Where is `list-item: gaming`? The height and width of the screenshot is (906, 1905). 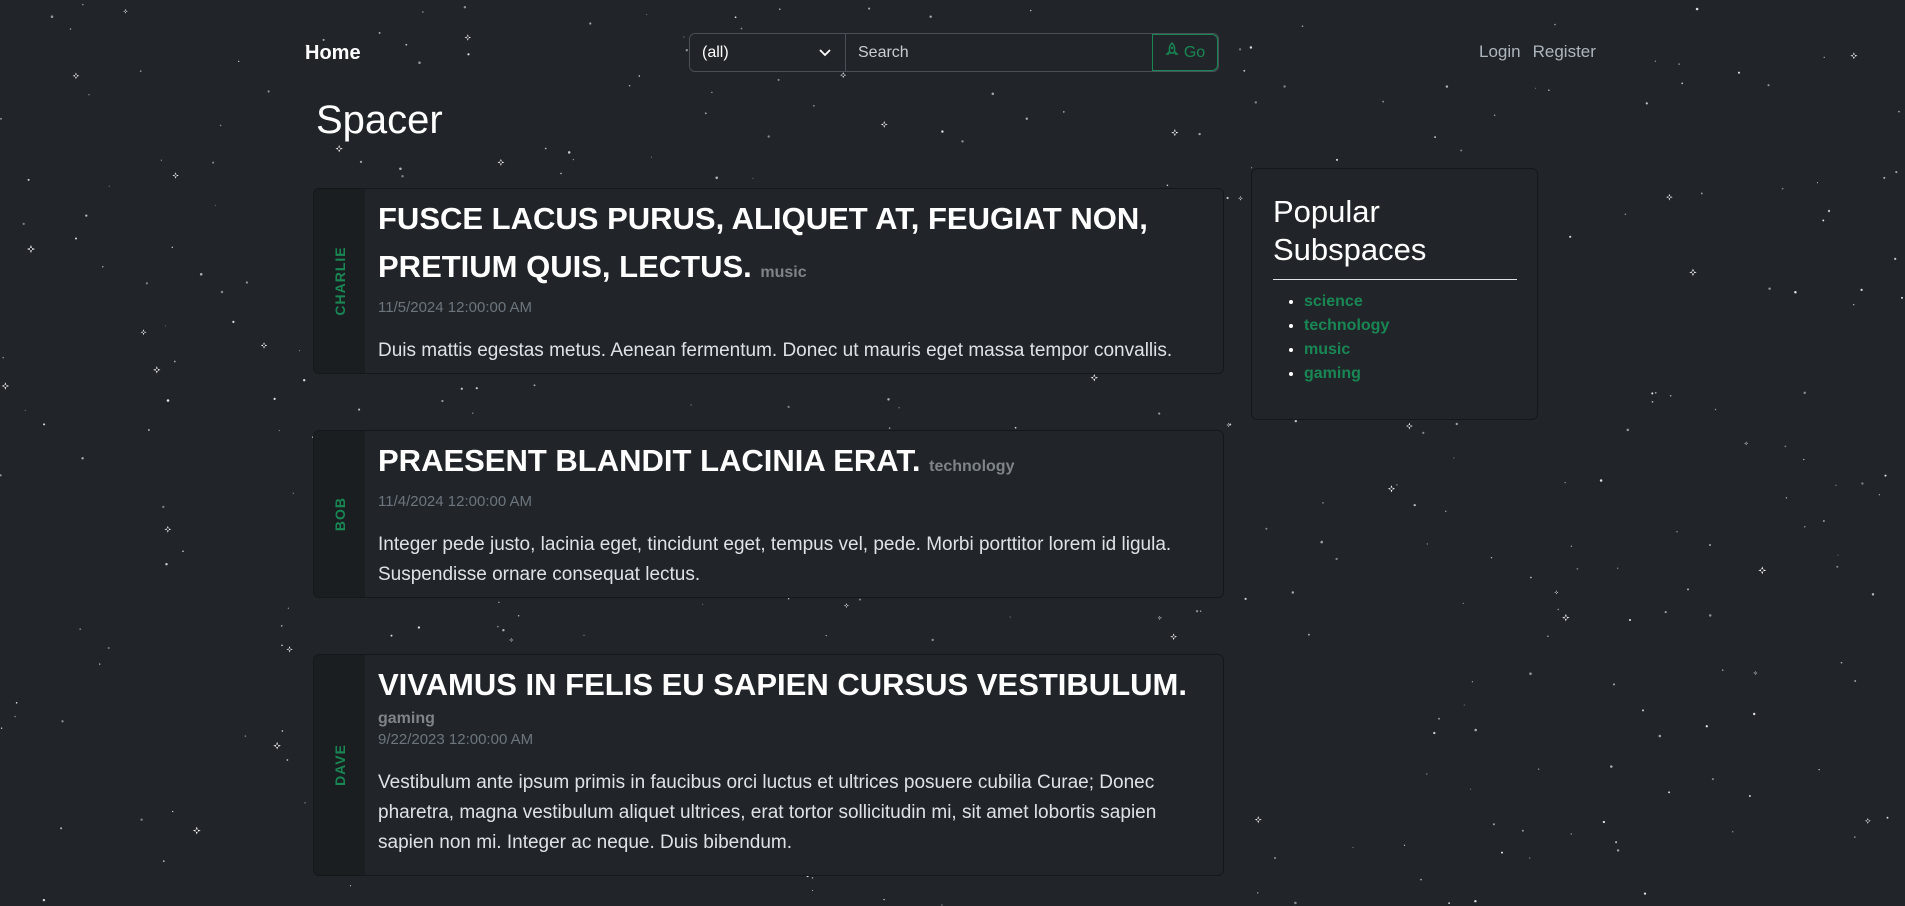
list-item: gaming is located at coordinates (1410, 374).